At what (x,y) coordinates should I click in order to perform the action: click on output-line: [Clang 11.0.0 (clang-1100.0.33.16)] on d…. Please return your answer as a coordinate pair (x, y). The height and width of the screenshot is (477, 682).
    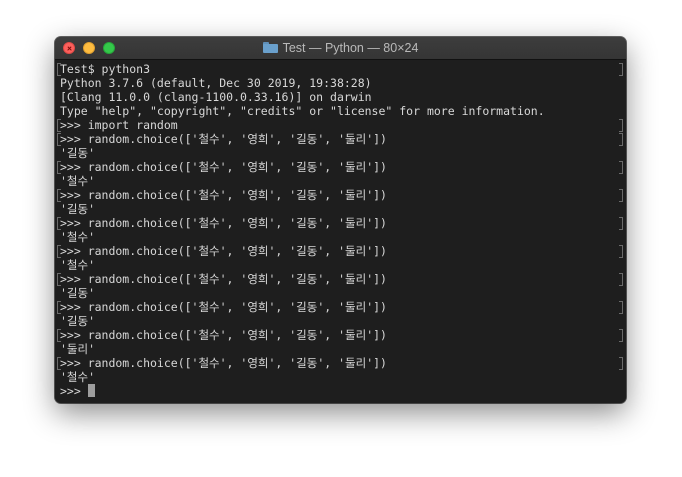
    Looking at the image, I should click on (216, 97).